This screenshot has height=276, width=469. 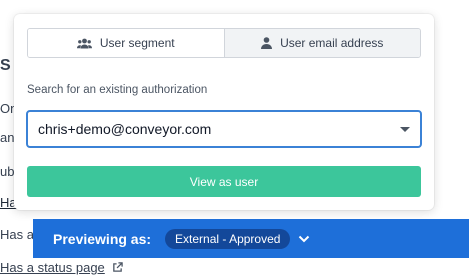 I want to click on background-text-line: ub, so click(x=7, y=171).